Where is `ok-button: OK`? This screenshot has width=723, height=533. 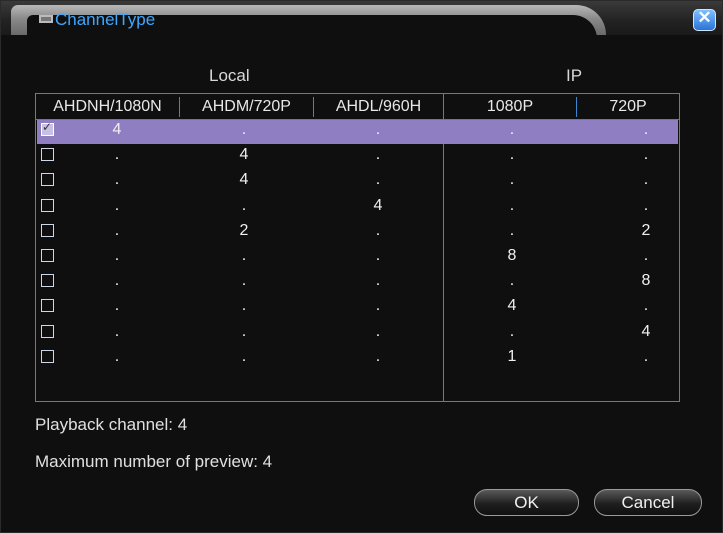 ok-button: OK is located at coordinates (526, 502).